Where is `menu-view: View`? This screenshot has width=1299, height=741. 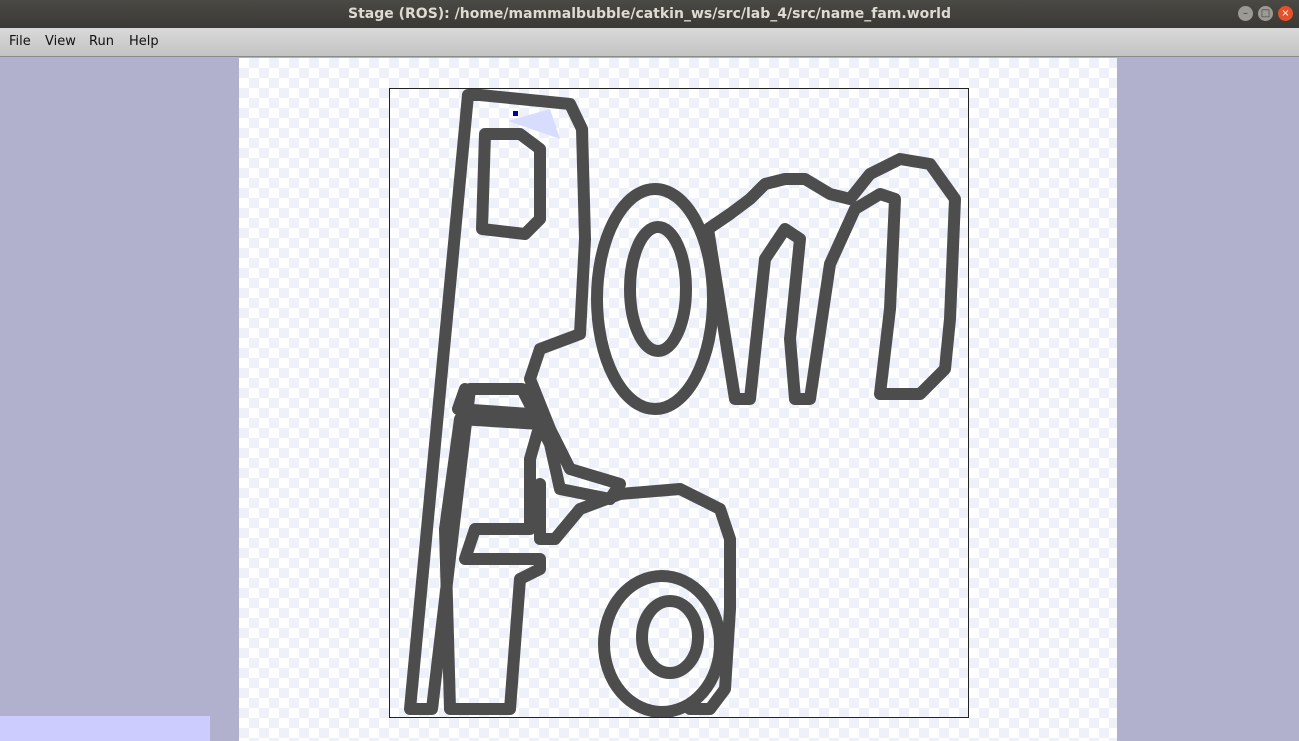
menu-view: View is located at coordinates (60, 41).